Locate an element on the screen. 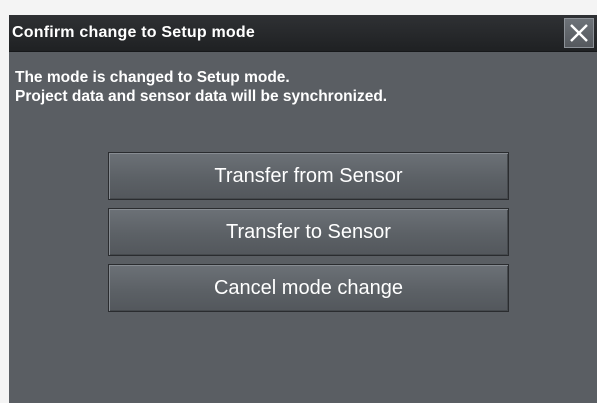  close-icon is located at coordinates (579, 33).